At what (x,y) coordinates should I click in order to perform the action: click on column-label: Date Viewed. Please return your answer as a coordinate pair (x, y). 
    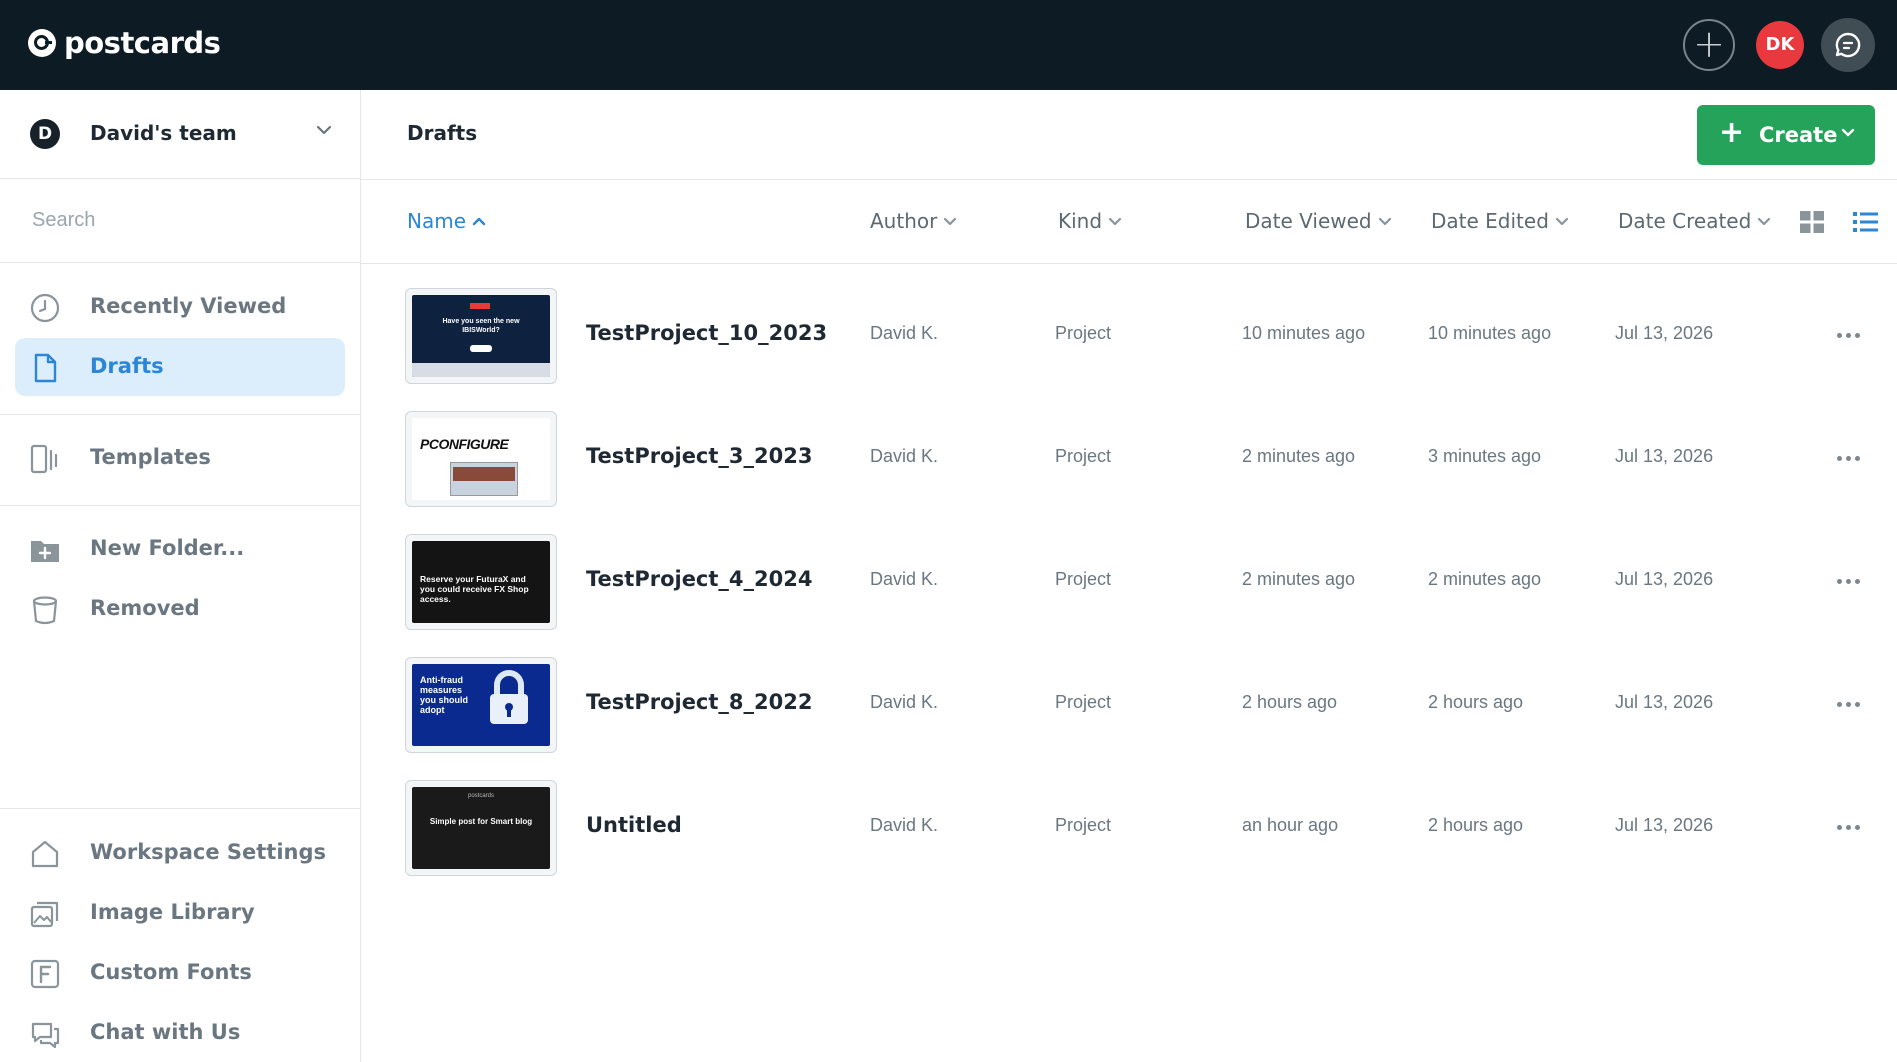
    Looking at the image, I should click on (1308, 221).